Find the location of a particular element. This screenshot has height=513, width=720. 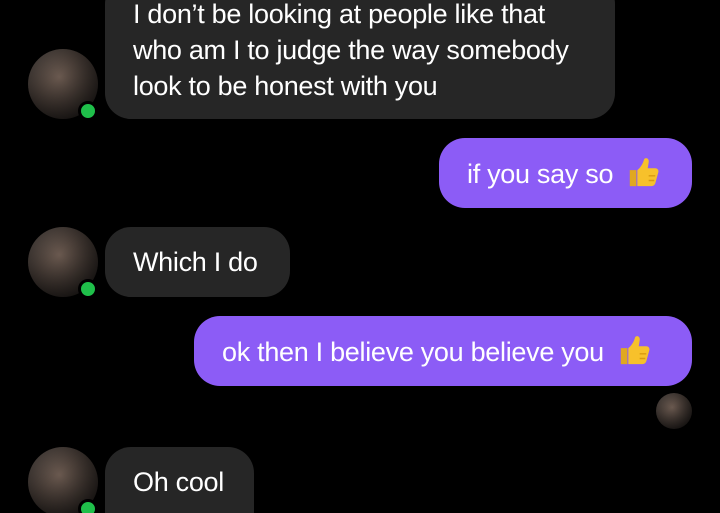

message-text-line: I don’t be looking at people like that is located at coordinates (339, 14).